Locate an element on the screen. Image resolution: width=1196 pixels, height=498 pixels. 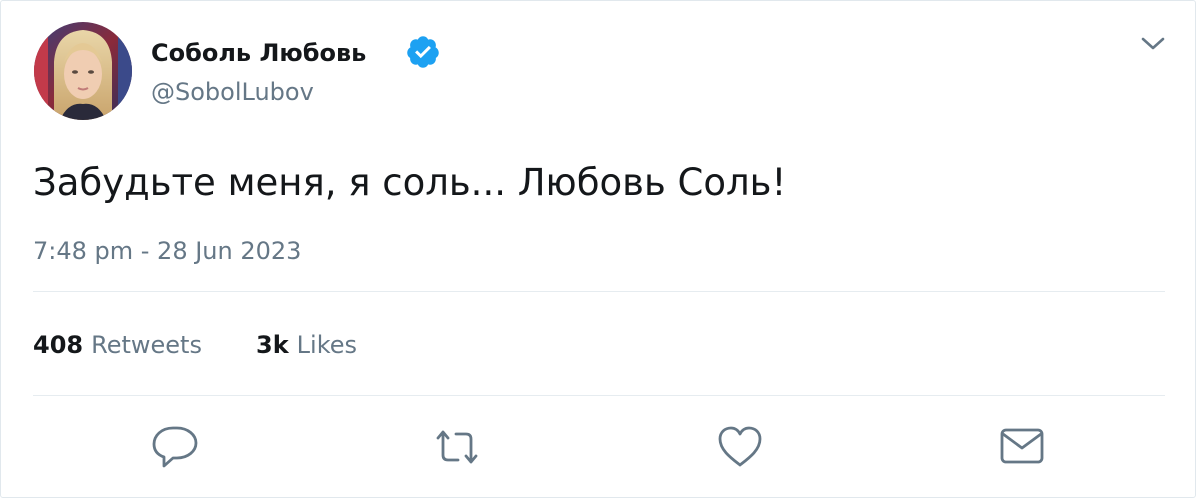
reply-button is located at coordinates (175, 447).